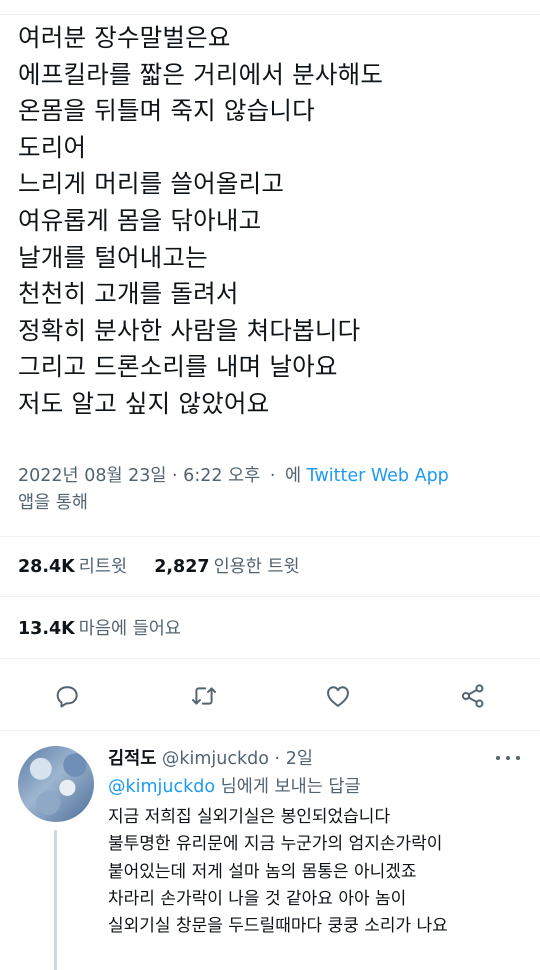 This screenshot has width=540, height=970. Describe the element at coordinates (113, 257) in the screenshot. I see `tweet-line: 날개를 털어내고는` at that location.